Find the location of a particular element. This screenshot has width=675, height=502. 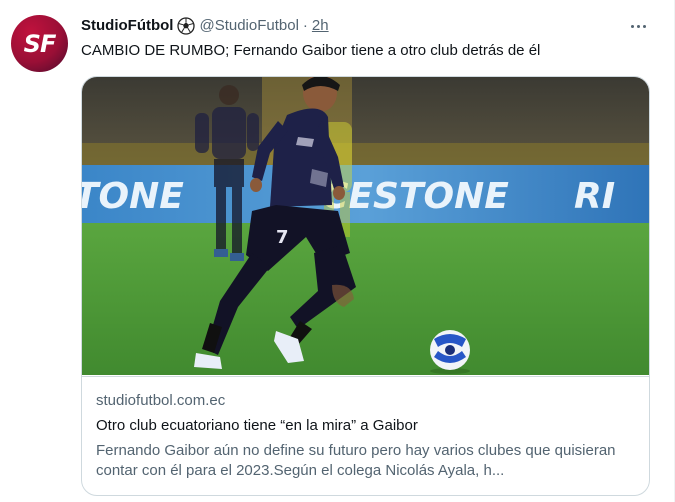

soccer-ball-icon is located at coordinates (186, 26).